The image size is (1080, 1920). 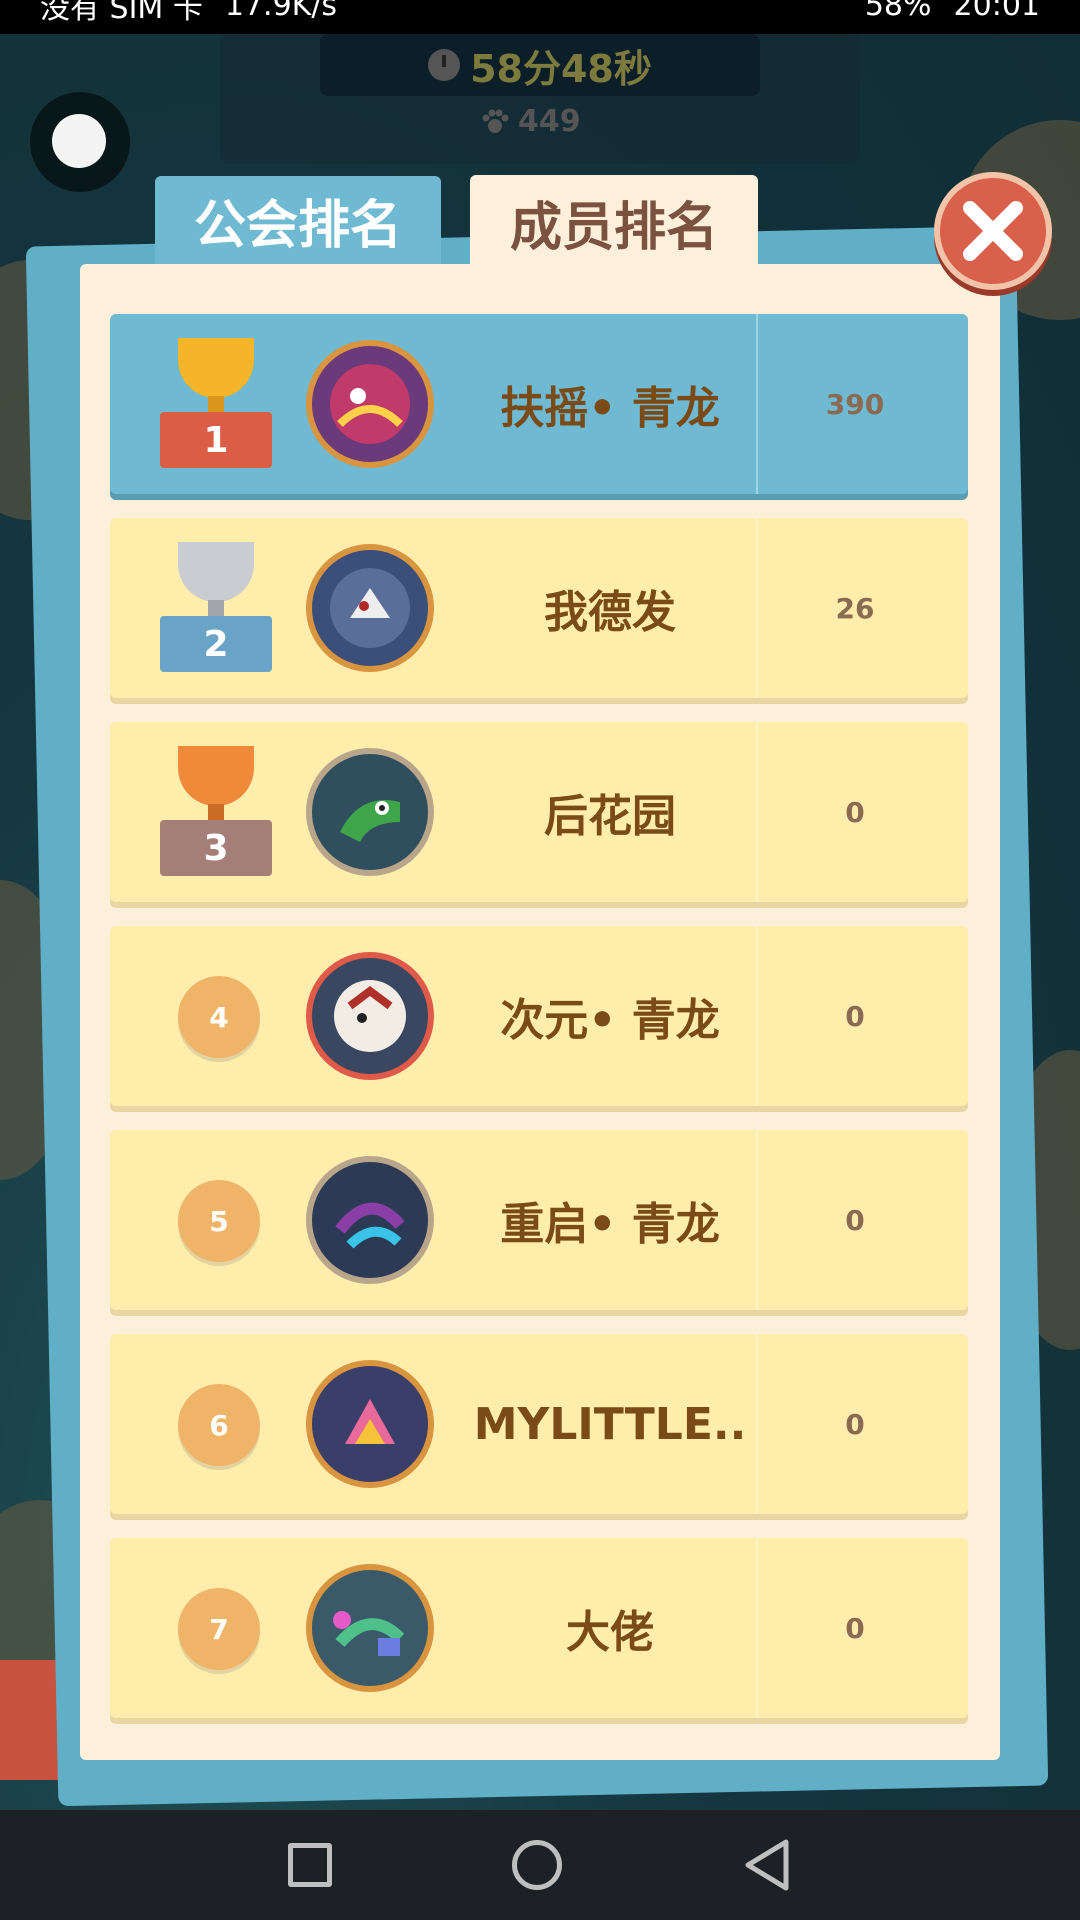 What do you see at coordinates (610, 1424) in the screenshot?
I see `player-name: MYLITTLE..` at bounding box center [610, 1424].